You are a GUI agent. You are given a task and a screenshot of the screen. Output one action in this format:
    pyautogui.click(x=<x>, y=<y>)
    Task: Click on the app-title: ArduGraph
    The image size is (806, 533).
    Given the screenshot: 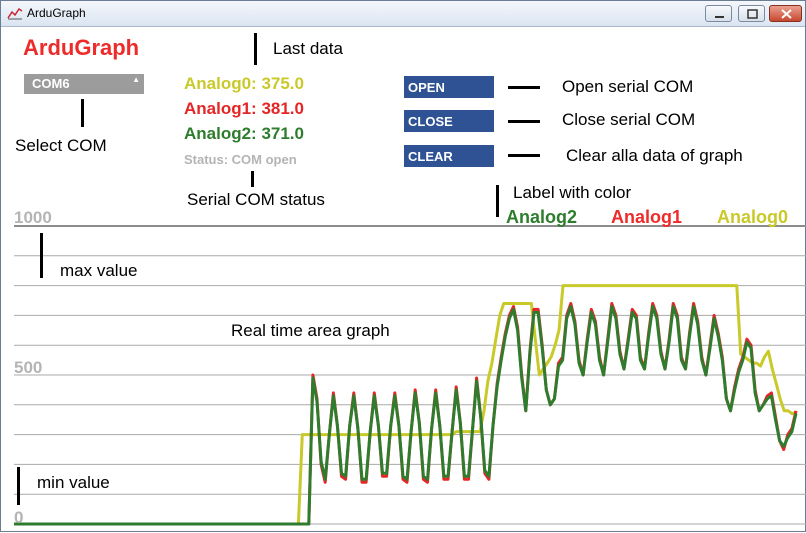 What is the action you would take?
    pyautogui.click(x=81, y=47)
    